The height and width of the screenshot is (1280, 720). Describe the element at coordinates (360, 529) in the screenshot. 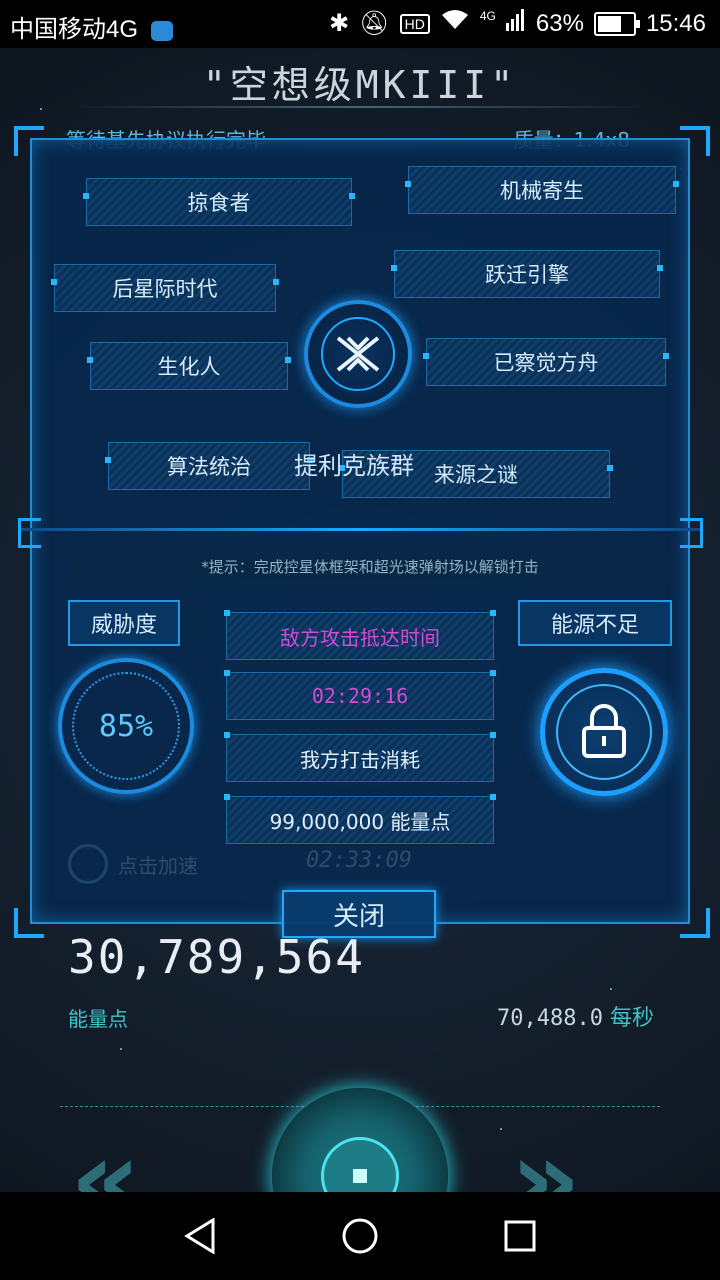

I see `dialog-divider` at that location.